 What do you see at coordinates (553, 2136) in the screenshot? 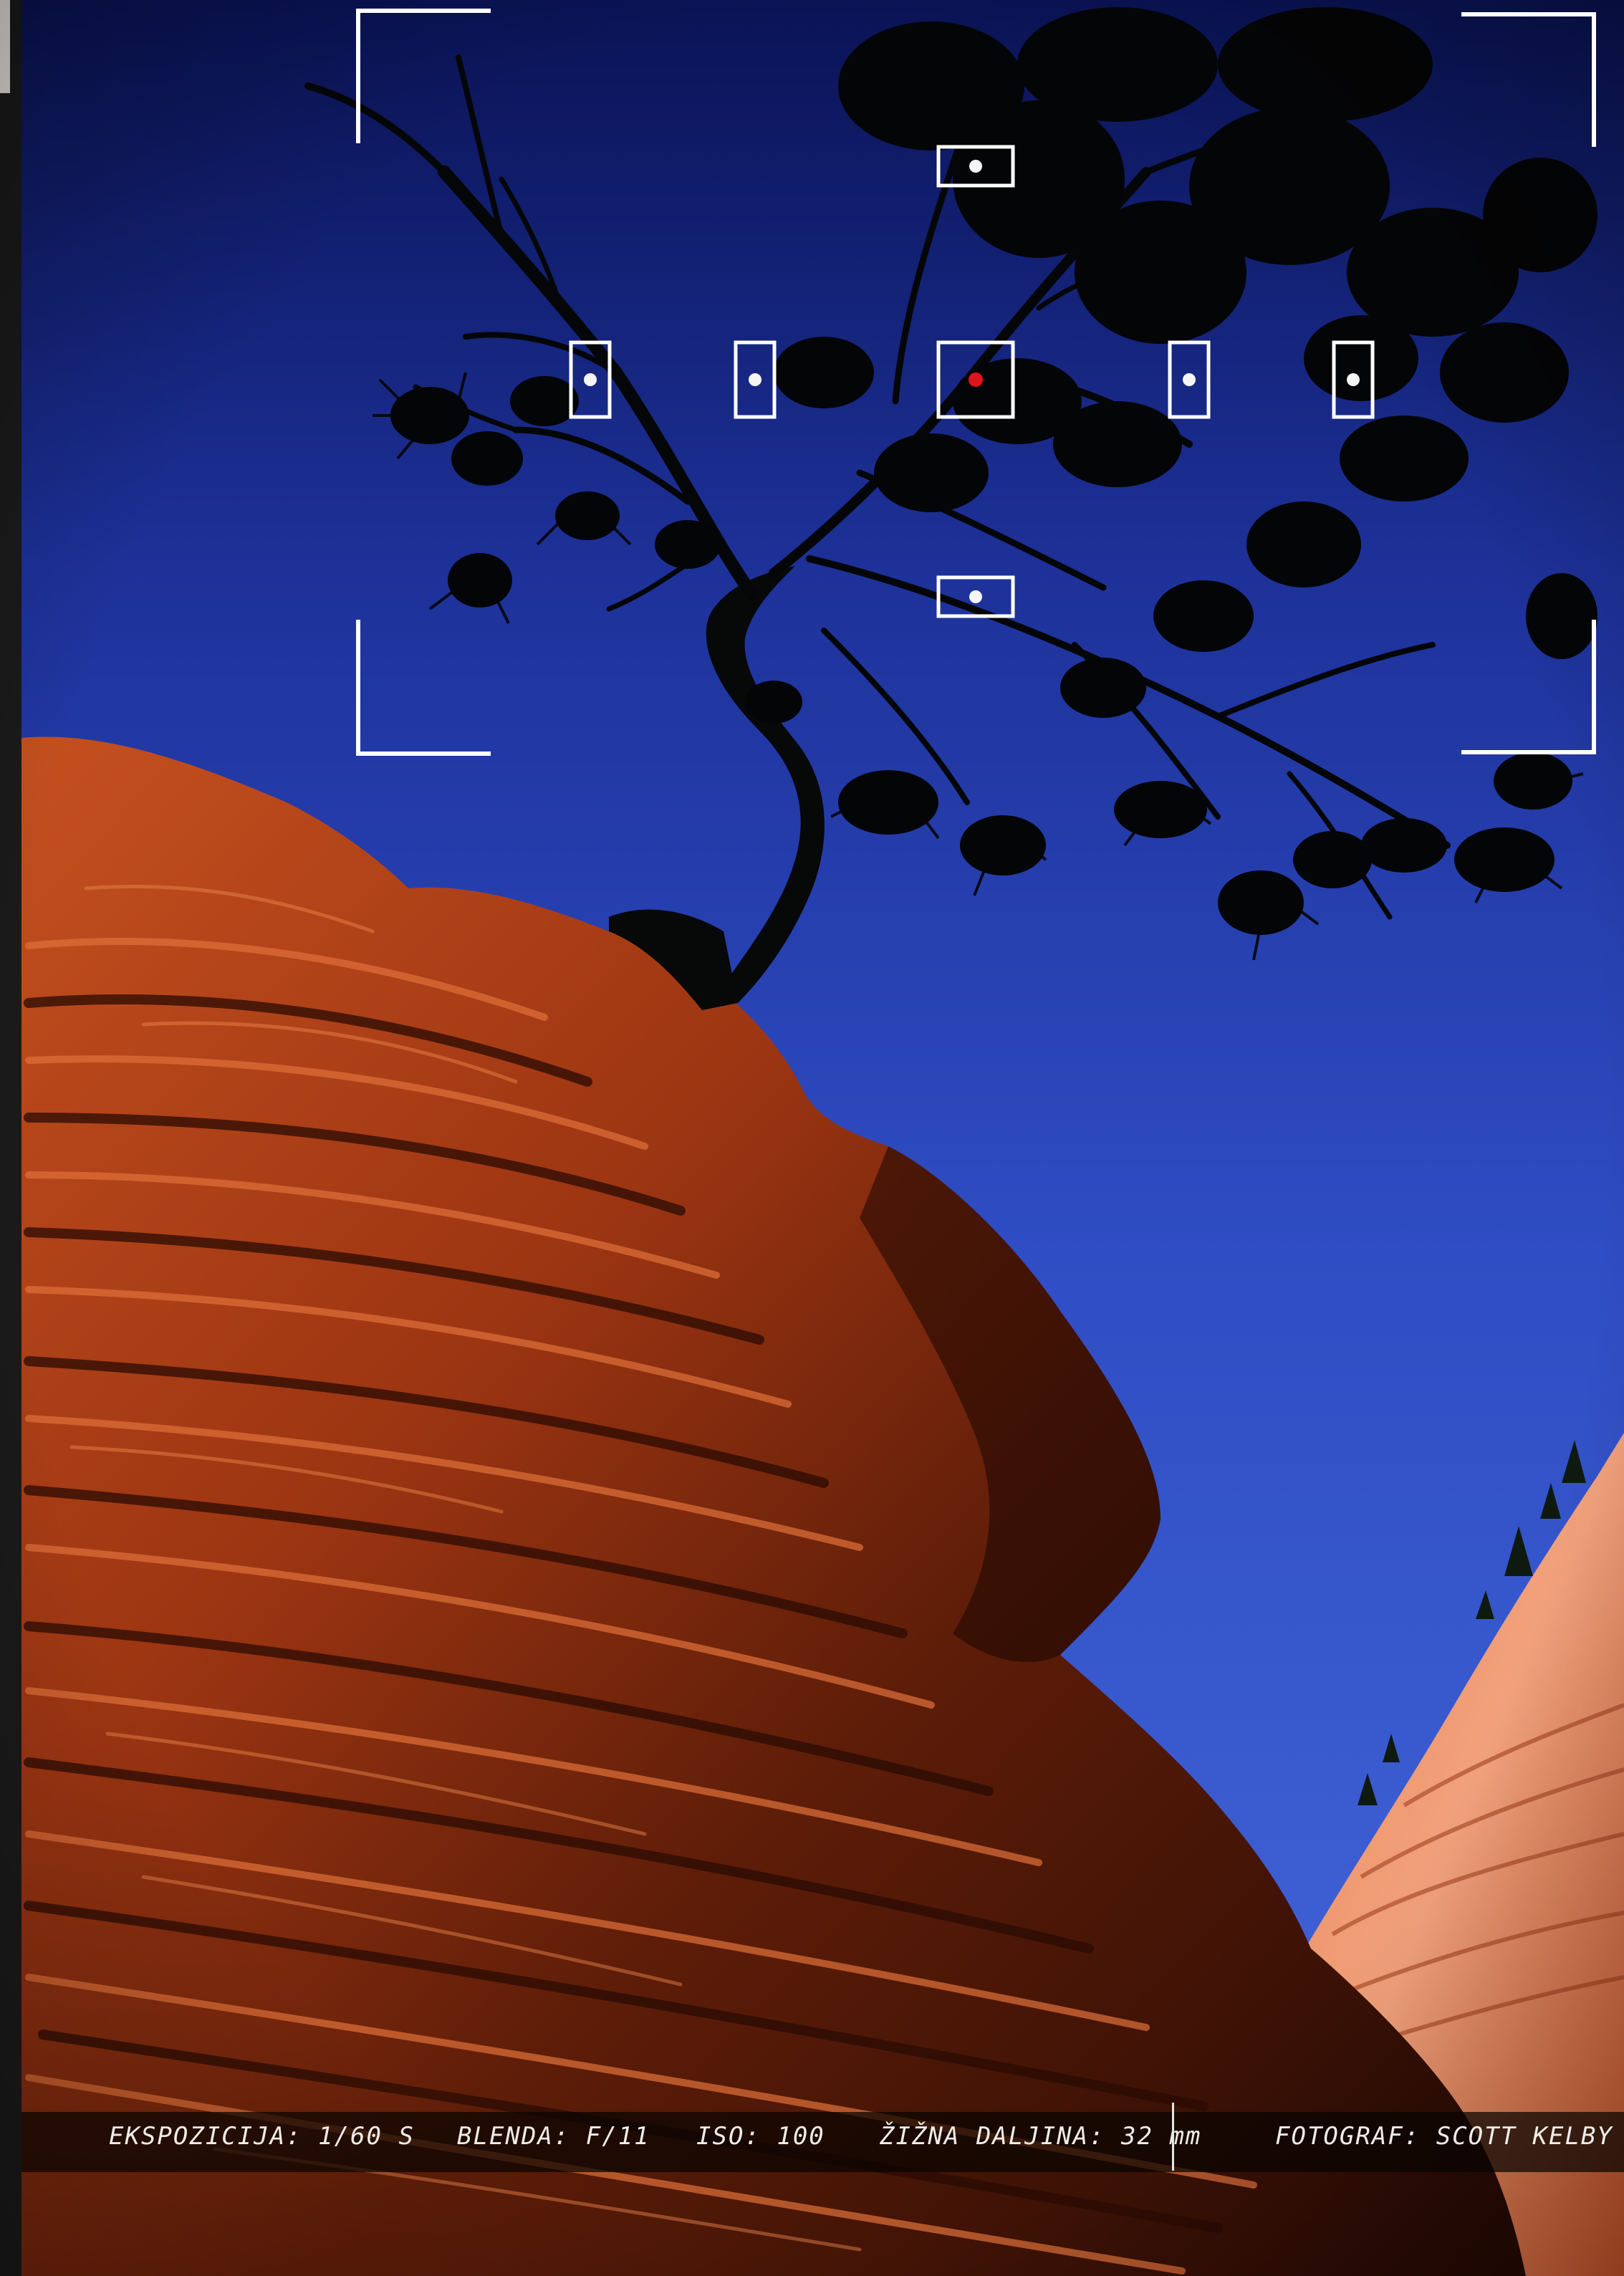
I see `aperture-label: BLENDA: F/11` at bounding box center [553, 2136].